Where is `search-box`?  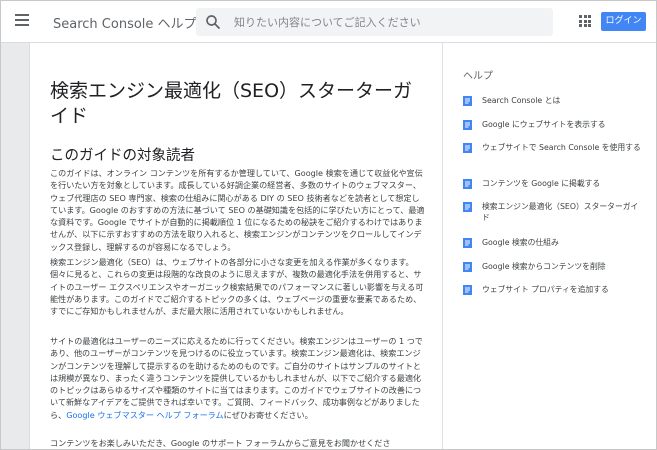
search-box is located at coordinates (374, 22).